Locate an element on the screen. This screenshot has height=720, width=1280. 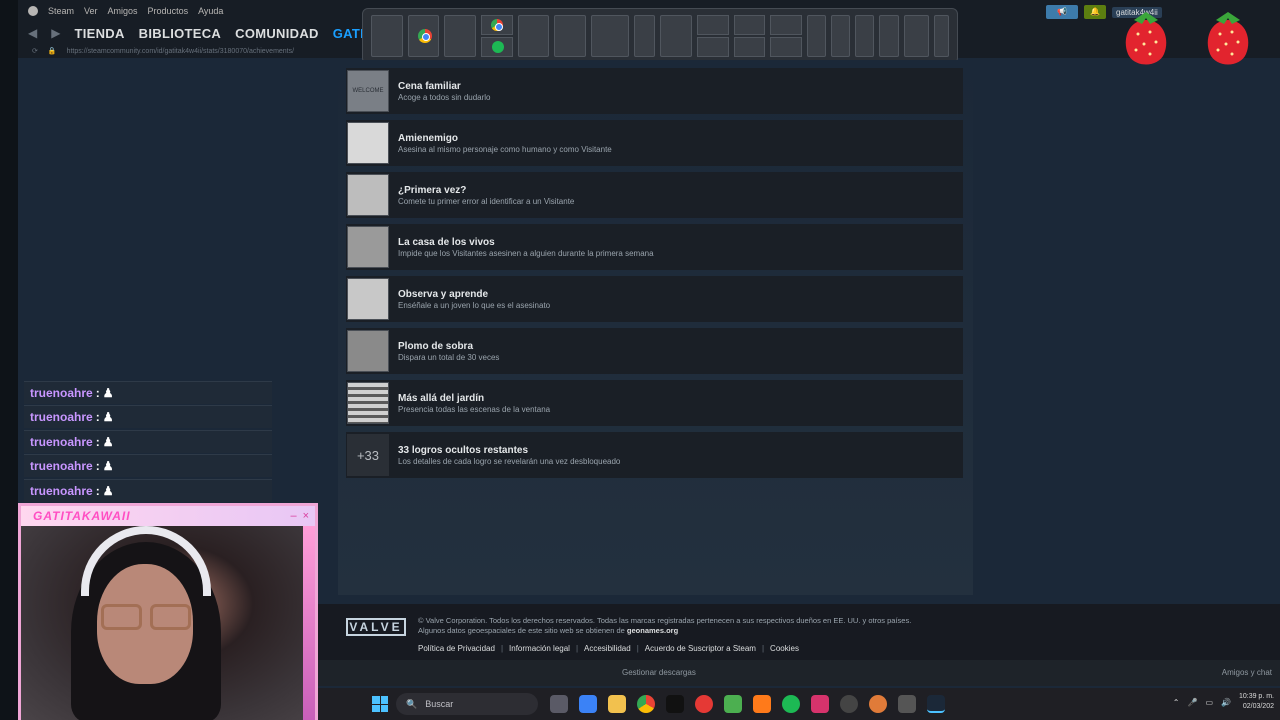
microphone-icon: 🎤 is located at coordinates (1192, 702).